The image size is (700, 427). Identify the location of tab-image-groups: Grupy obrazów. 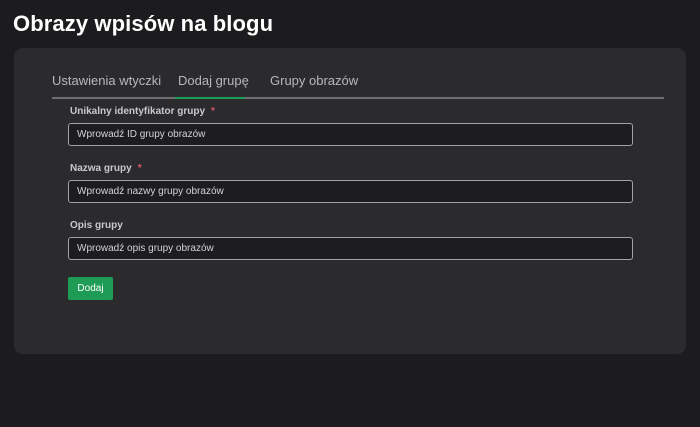
(314, 80).